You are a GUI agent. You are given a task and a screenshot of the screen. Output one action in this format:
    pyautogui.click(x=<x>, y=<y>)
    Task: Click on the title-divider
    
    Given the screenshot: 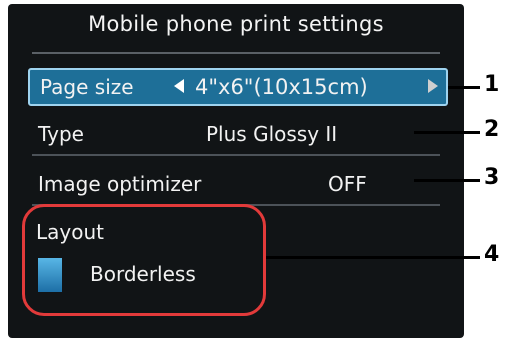 What is the action you would take?
    pyautogui.click(x=236, y=53)
    